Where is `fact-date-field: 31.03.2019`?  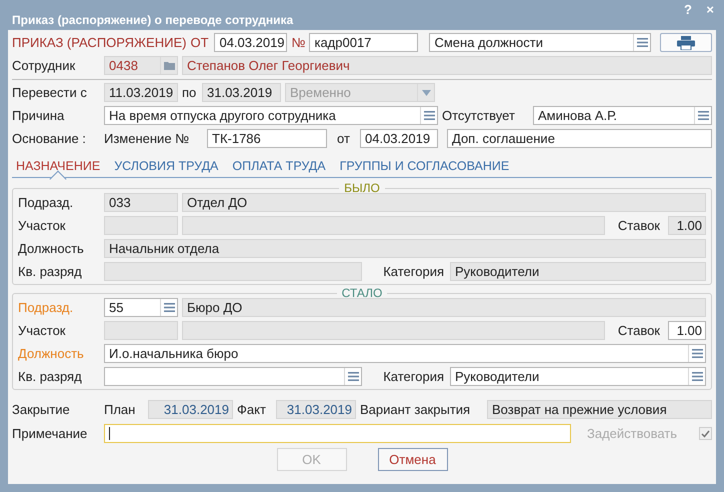
fact-date-field: 31.03.2019 is located at coordinates (316, 409).